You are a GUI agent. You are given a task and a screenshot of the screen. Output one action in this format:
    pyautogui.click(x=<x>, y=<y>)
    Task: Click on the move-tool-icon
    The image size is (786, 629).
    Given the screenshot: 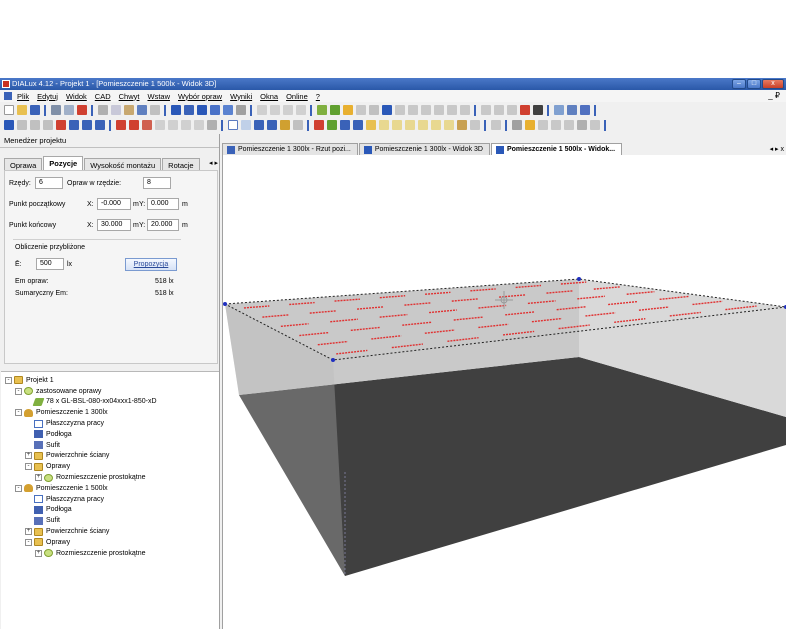 What is the action you would take?
    pyautogui.click(x=21, y=125)
    